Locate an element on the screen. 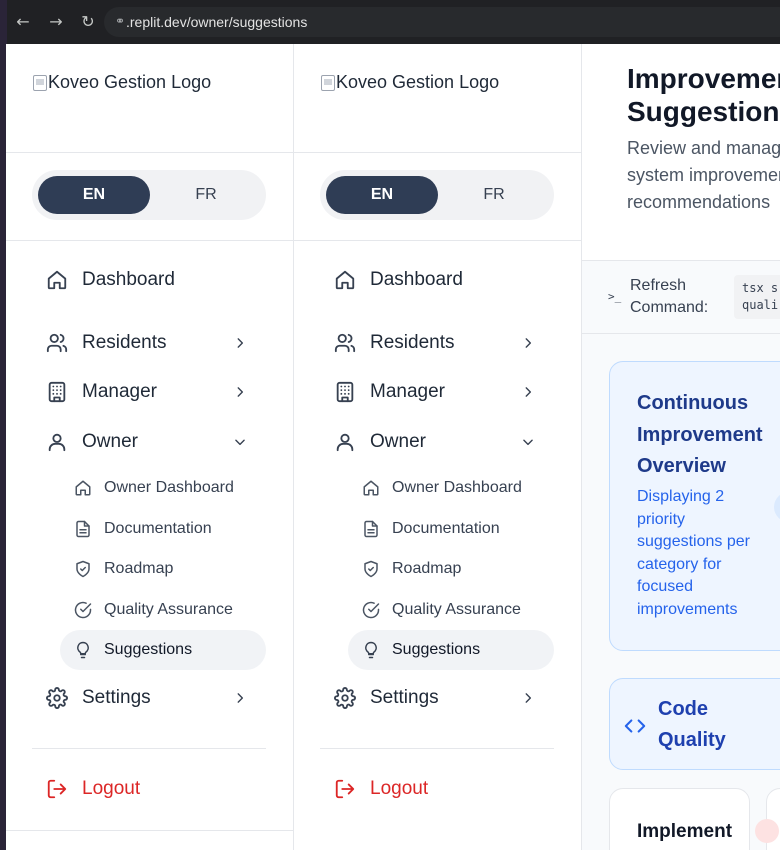 The height and width of the screenshot is (850, 780). suggestion-card is located at coordinates (767, 819).